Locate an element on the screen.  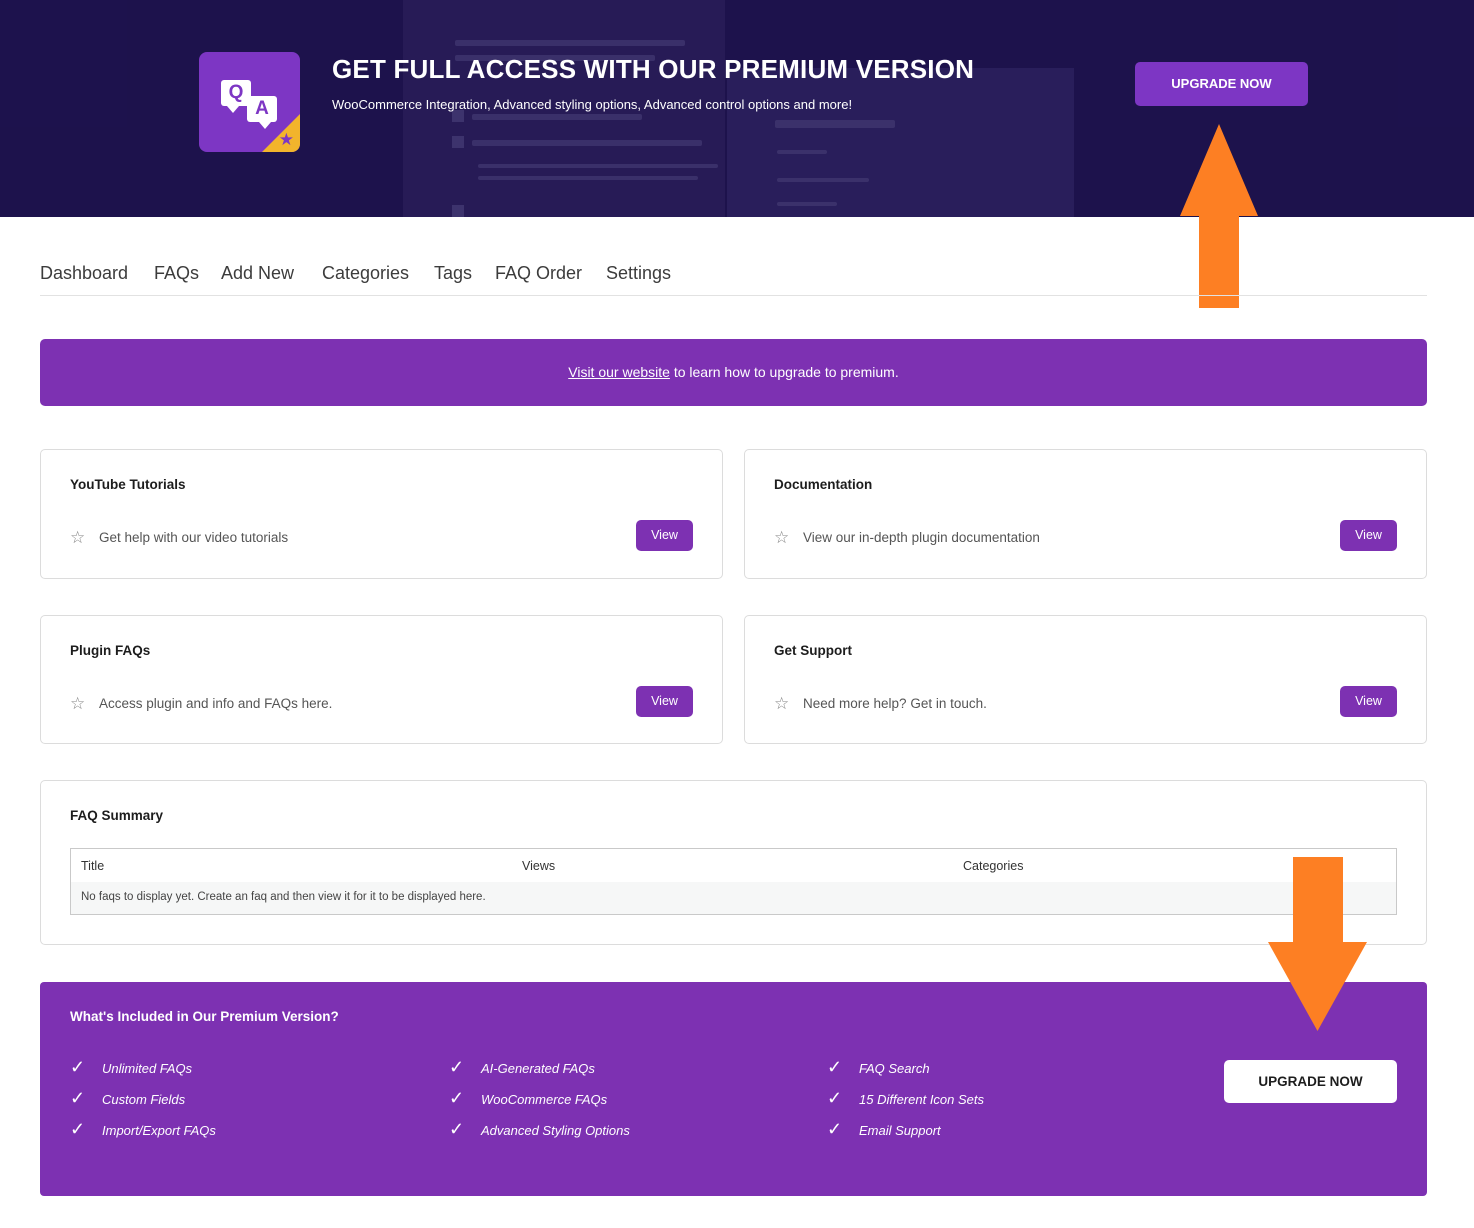
faq-plugin-logo: Q A ★ is located at coordinates (249, 102).